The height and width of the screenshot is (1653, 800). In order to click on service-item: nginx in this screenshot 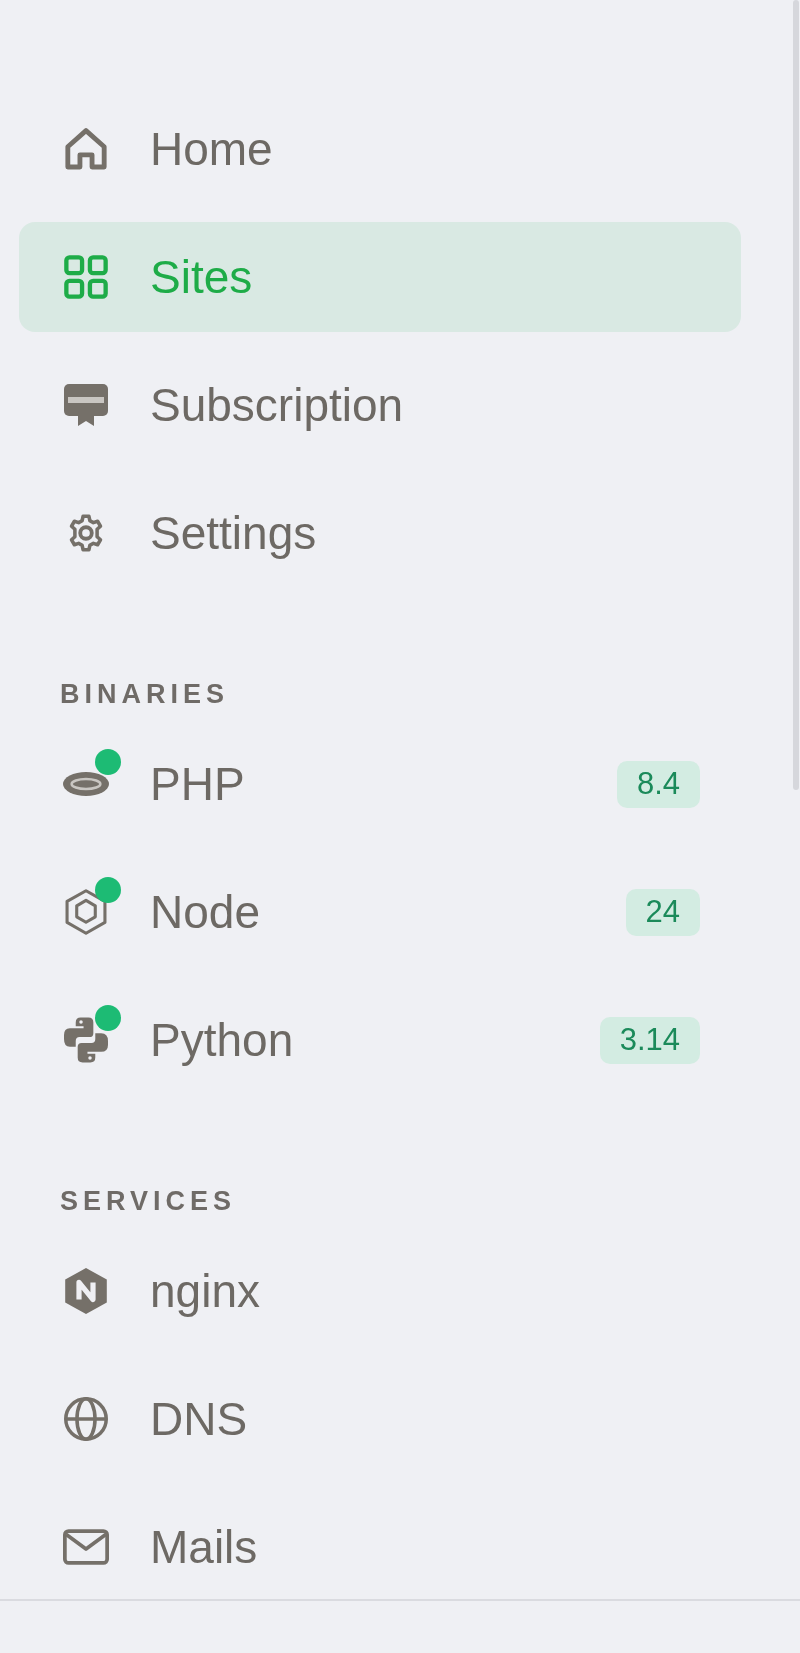, I will do `click(380, 1291)`.